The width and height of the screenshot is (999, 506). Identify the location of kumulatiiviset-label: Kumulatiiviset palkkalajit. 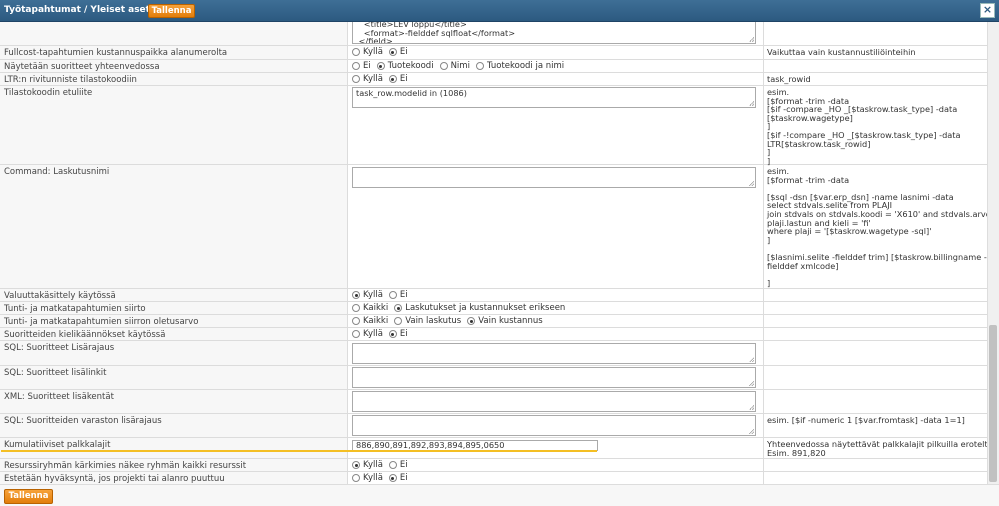
(57, 445).